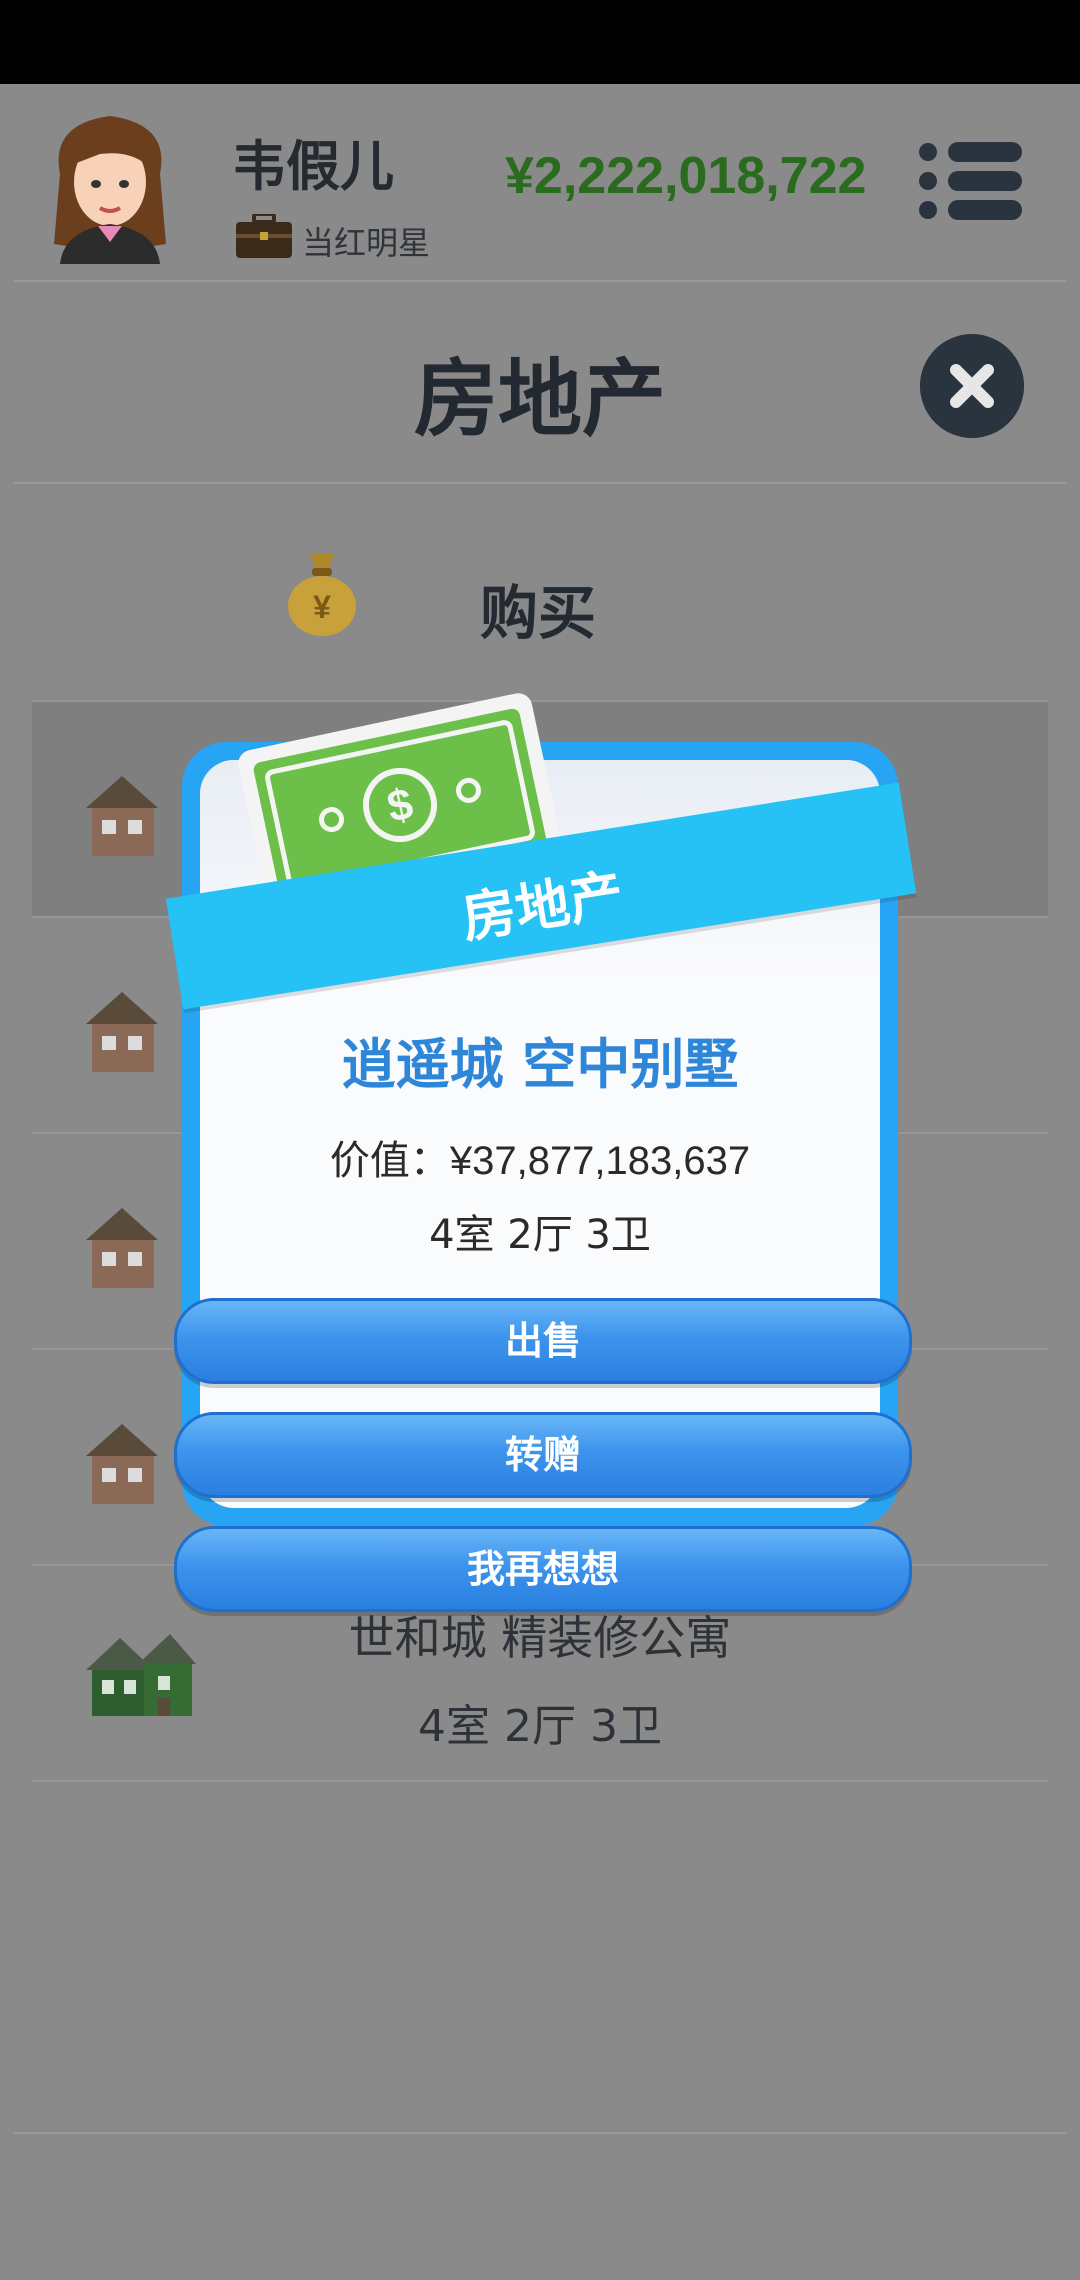 The image size is (1080, 2280). I want to click on job-title: 当红明星, so click(366, 243).